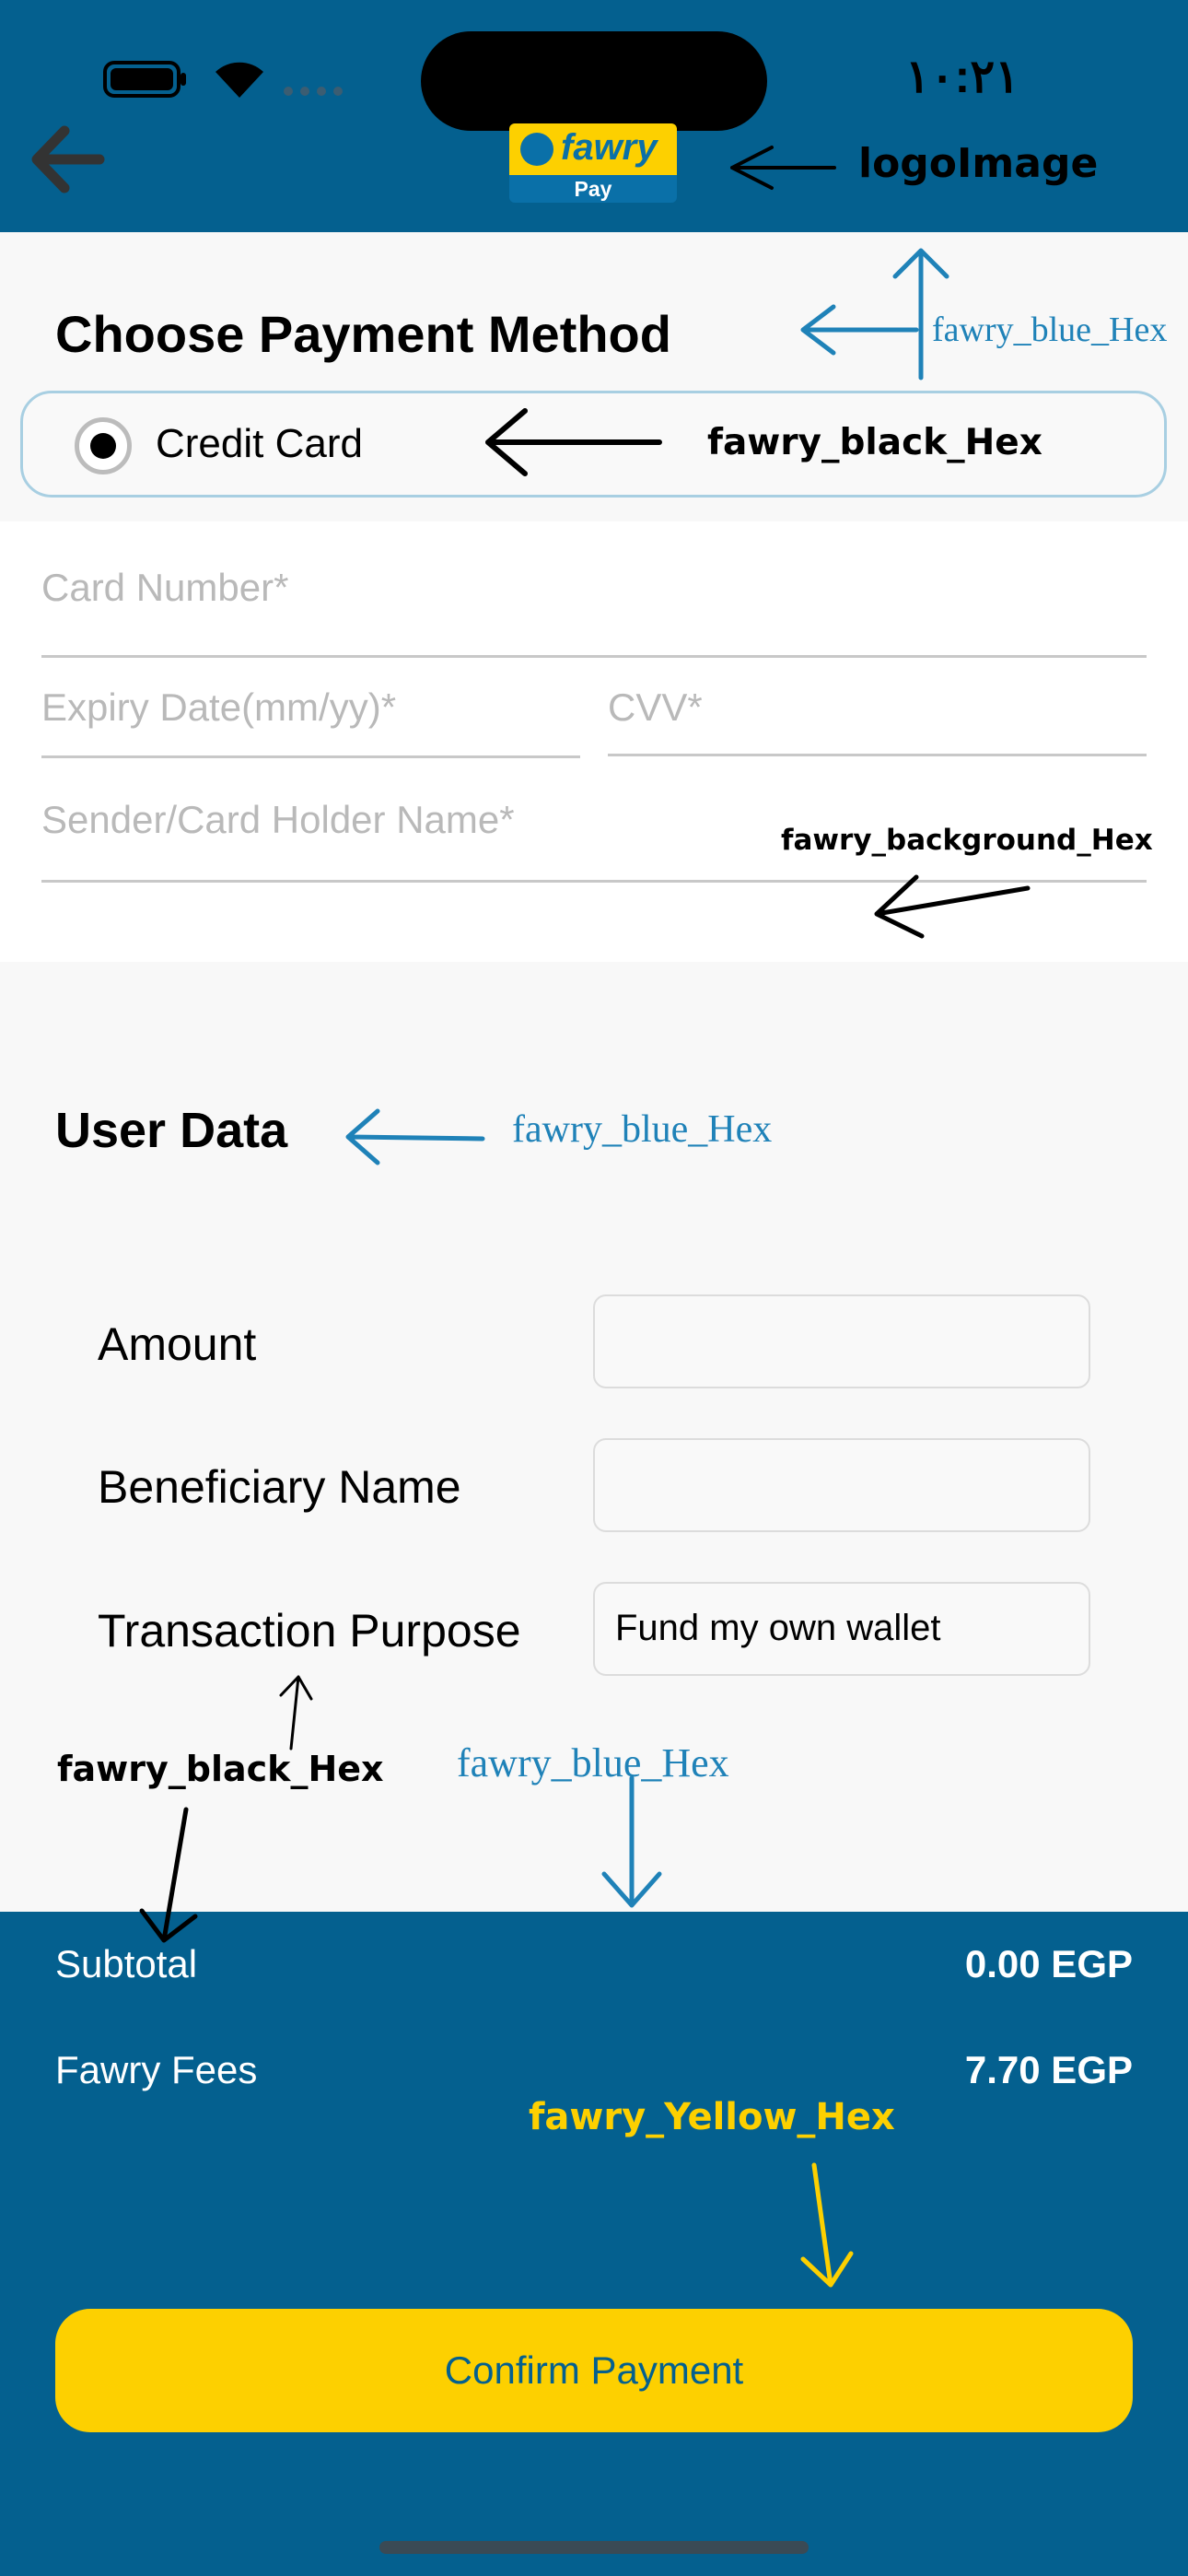  I want to click on fees-label: Fawry Fees, so click(156, 2069).